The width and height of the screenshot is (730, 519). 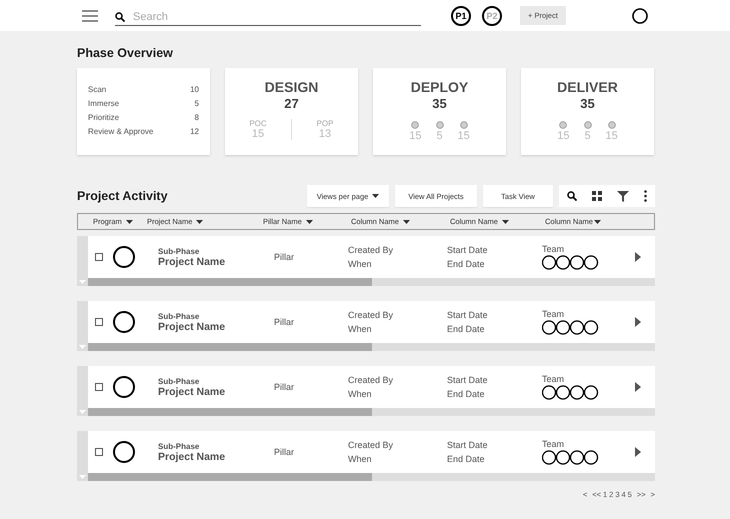 I want to click on part-value: 13, so click(x=325, y=134).